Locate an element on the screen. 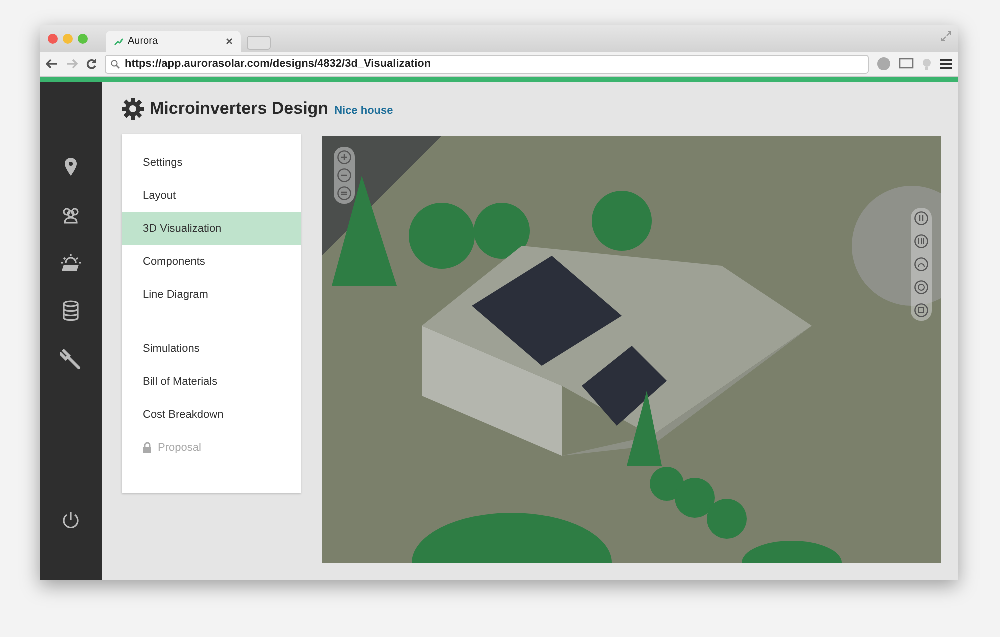 The image size is (1000, 637). menu-item: Settings is located at coordinates (211, 162).